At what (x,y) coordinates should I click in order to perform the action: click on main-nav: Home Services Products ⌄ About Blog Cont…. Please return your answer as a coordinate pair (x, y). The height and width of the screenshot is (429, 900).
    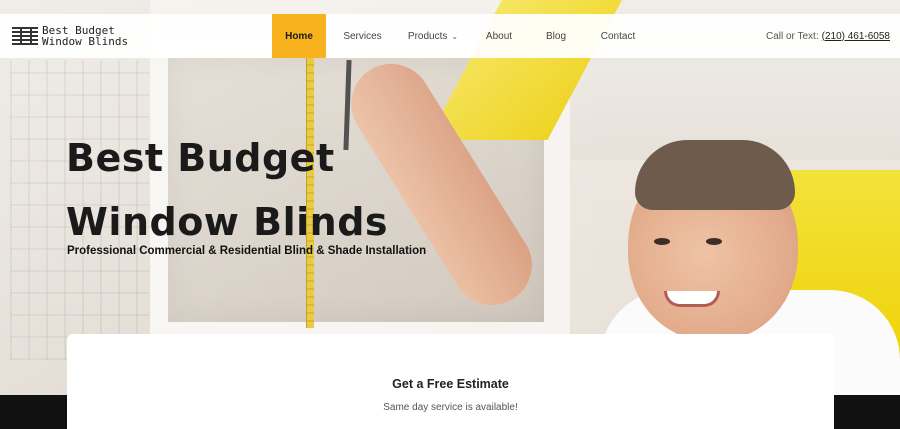
    Looking at the image, I should click on (459, 36).